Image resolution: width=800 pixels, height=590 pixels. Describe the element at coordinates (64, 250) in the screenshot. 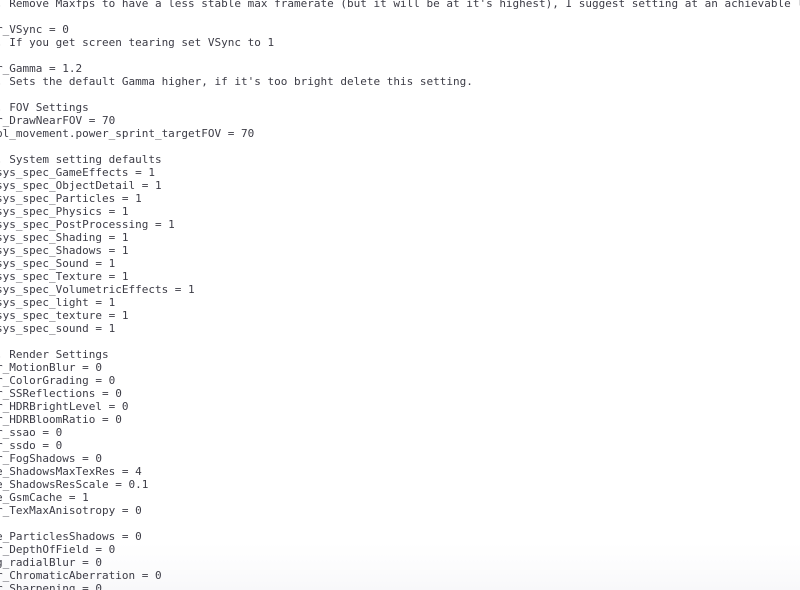

I see `config-line: sys_spec_Shadows = 1` at that location.